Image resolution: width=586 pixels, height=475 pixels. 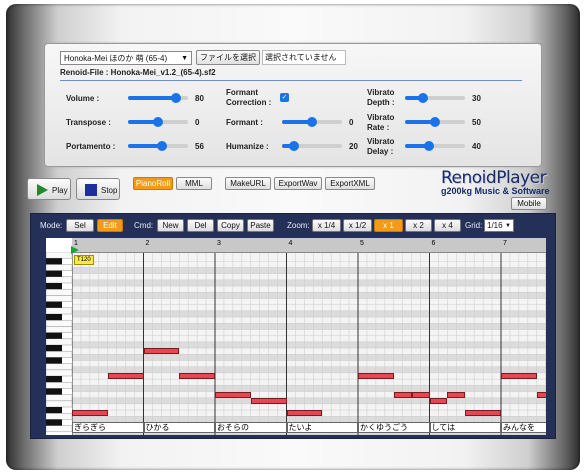 What do you see at coordinates (435, 122) in the screenshot?
I see `vibrato-rate-slider` at bounding box center [435, 122].